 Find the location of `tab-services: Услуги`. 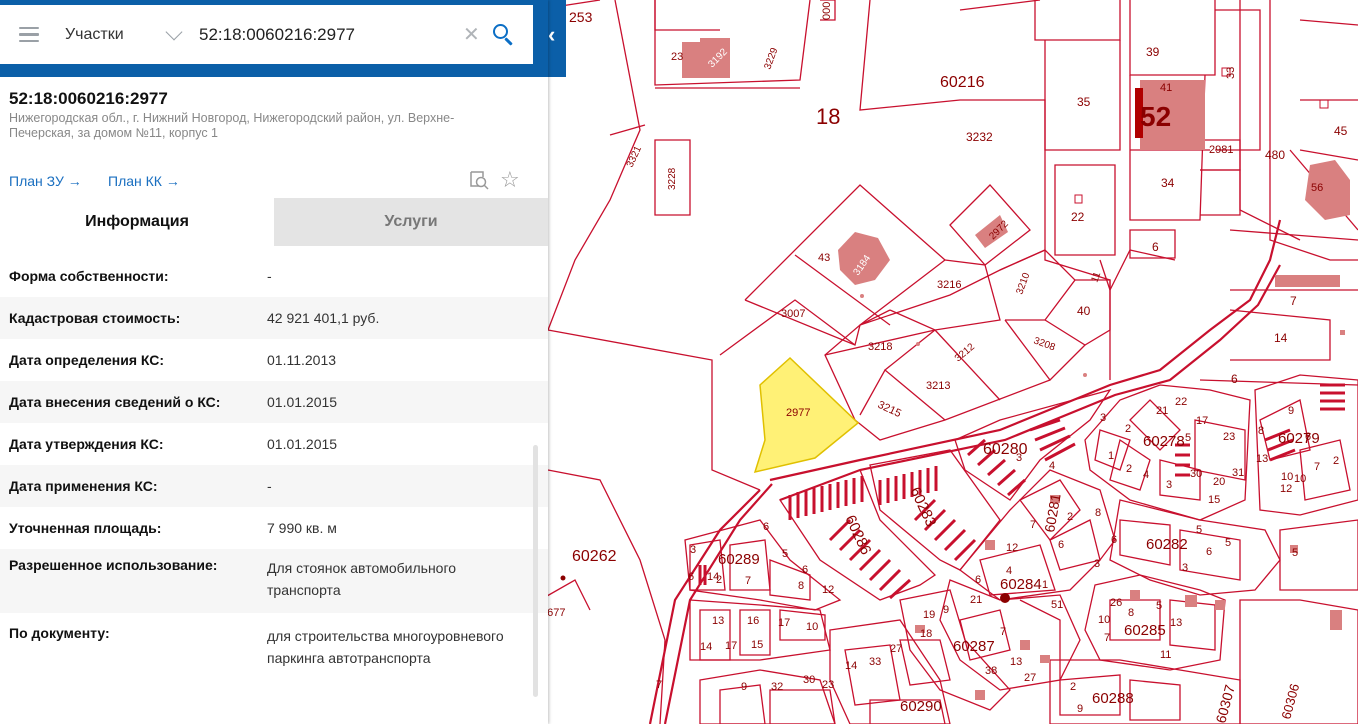

tab-services: Услуги is located at coordinates (411, 222).